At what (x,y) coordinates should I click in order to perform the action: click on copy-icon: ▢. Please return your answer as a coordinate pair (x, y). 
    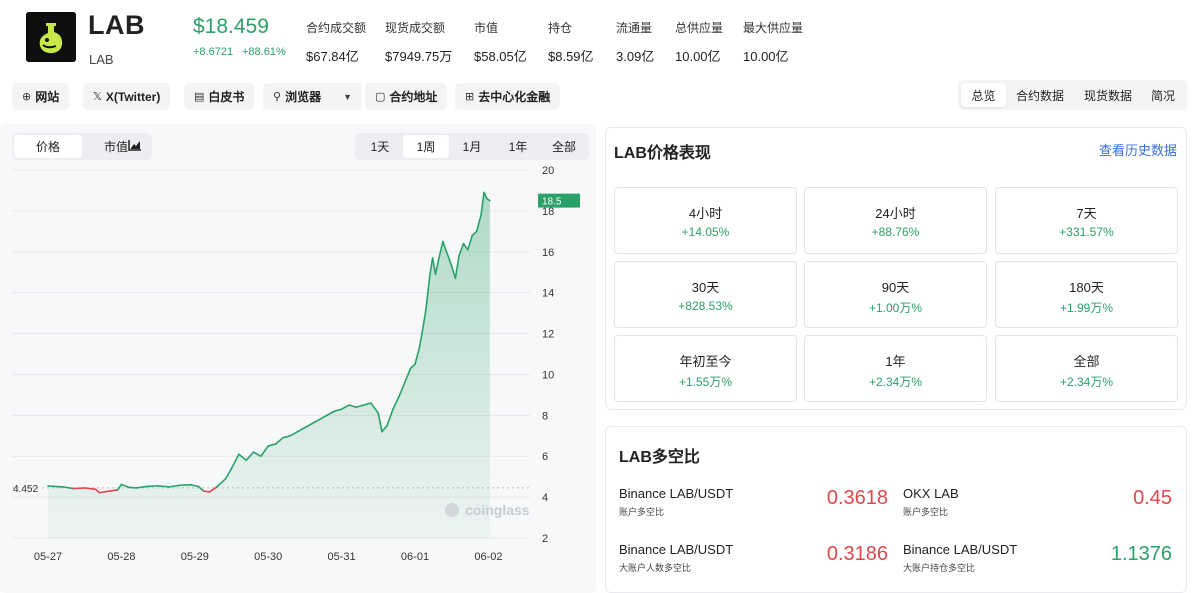
    Looking at the image, I should click on (380, 97).